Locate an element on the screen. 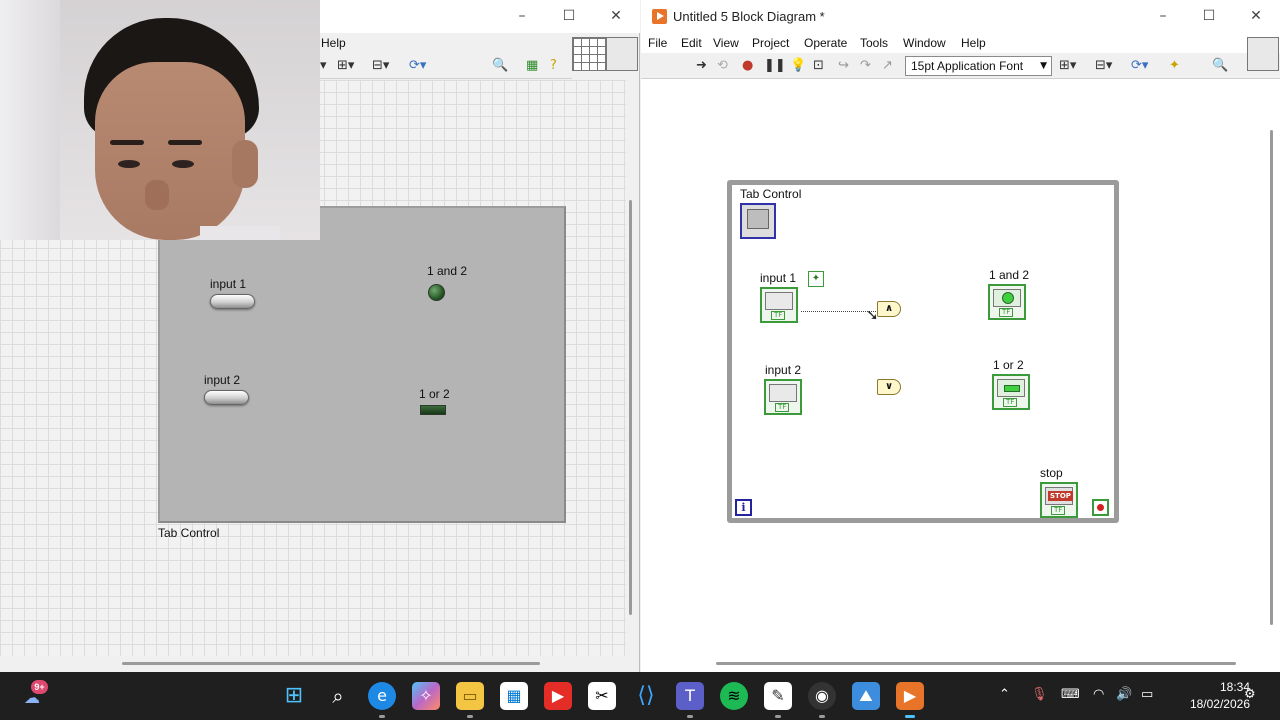 The width and height of the screenshot is (1280, 720). step-out-icon: ↗ is located at coordinates (887, 66).